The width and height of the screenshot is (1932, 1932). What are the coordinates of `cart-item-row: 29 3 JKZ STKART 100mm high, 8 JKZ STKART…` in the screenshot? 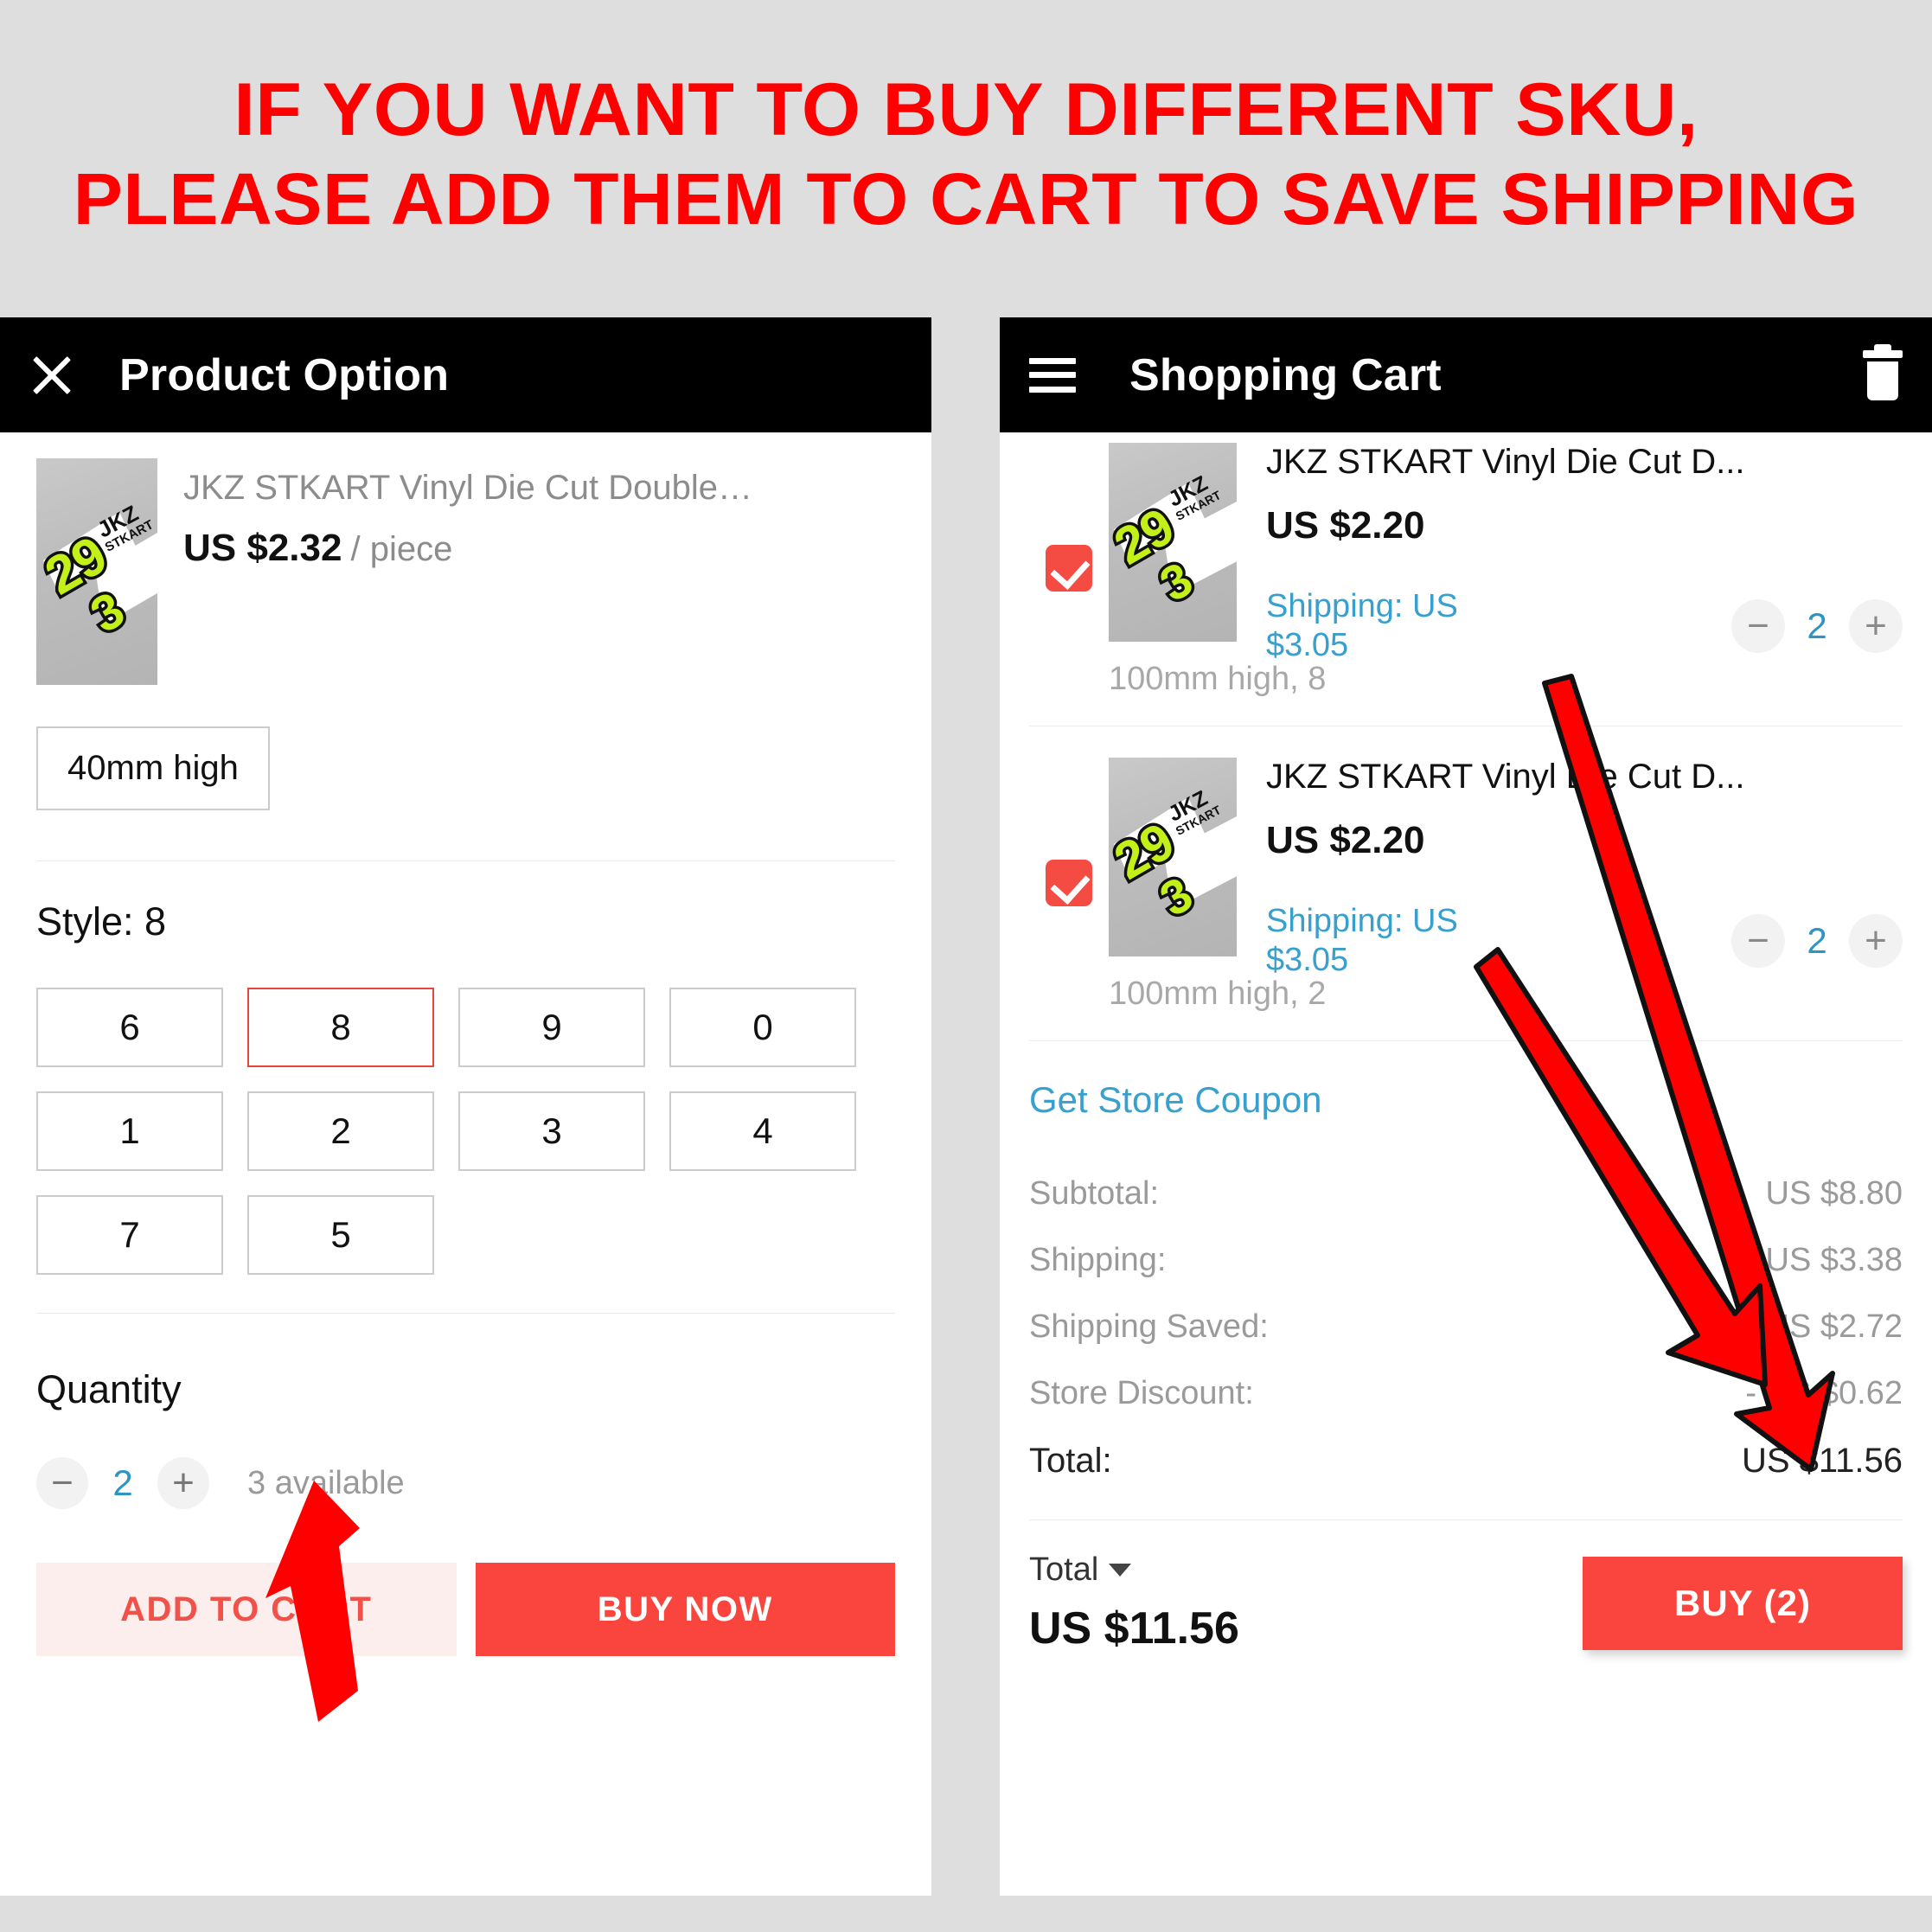 It's located at (1466, 565).